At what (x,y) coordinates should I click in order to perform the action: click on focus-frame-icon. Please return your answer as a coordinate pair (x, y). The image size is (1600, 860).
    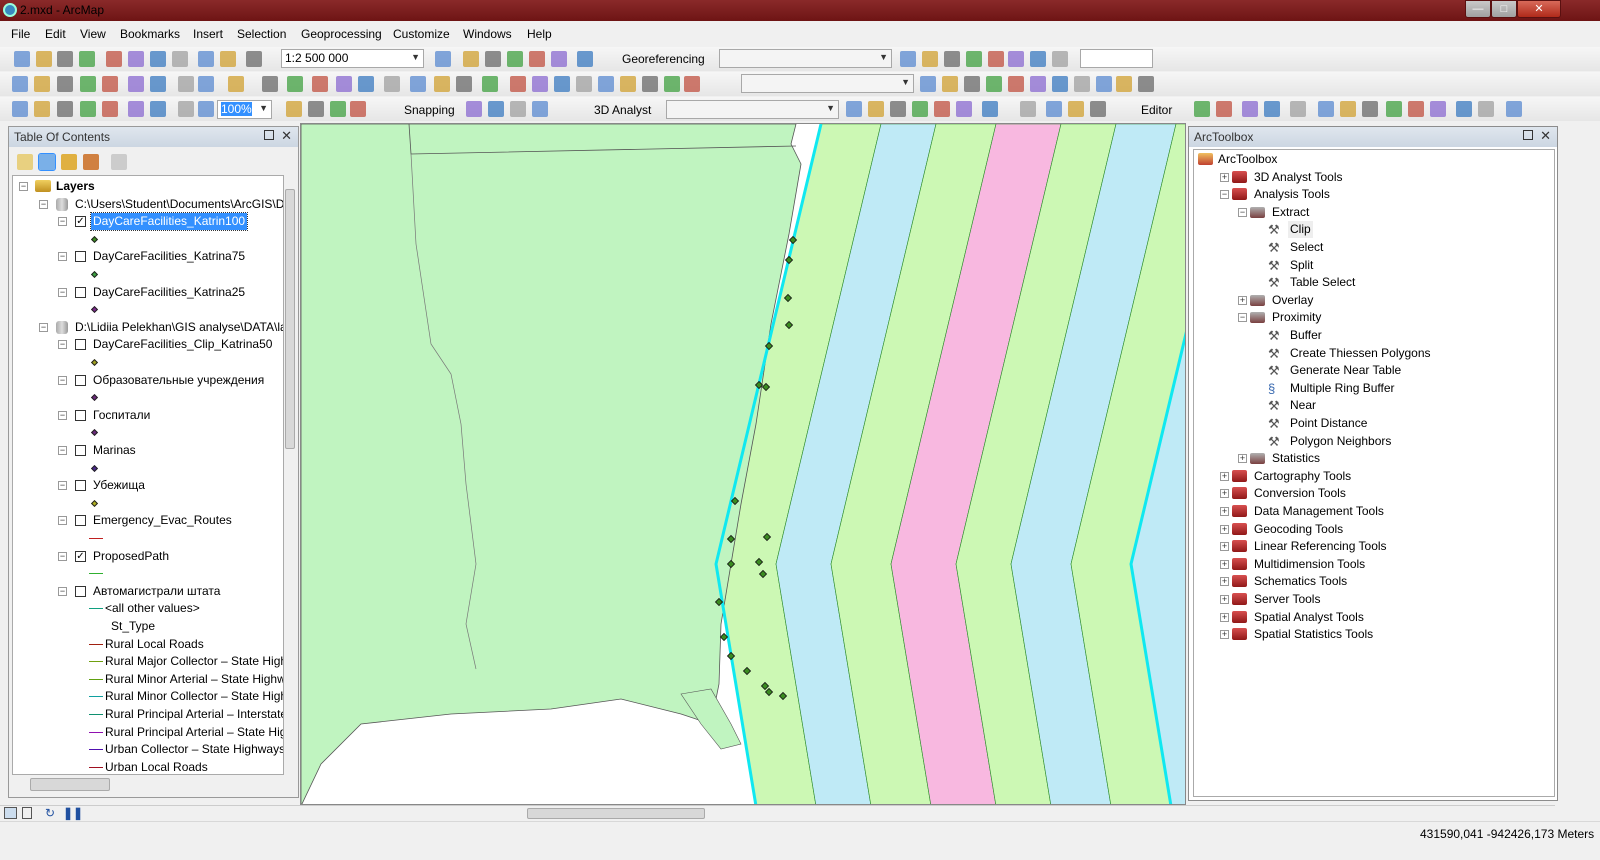
    Looking at the image, I should click on (316, 109).